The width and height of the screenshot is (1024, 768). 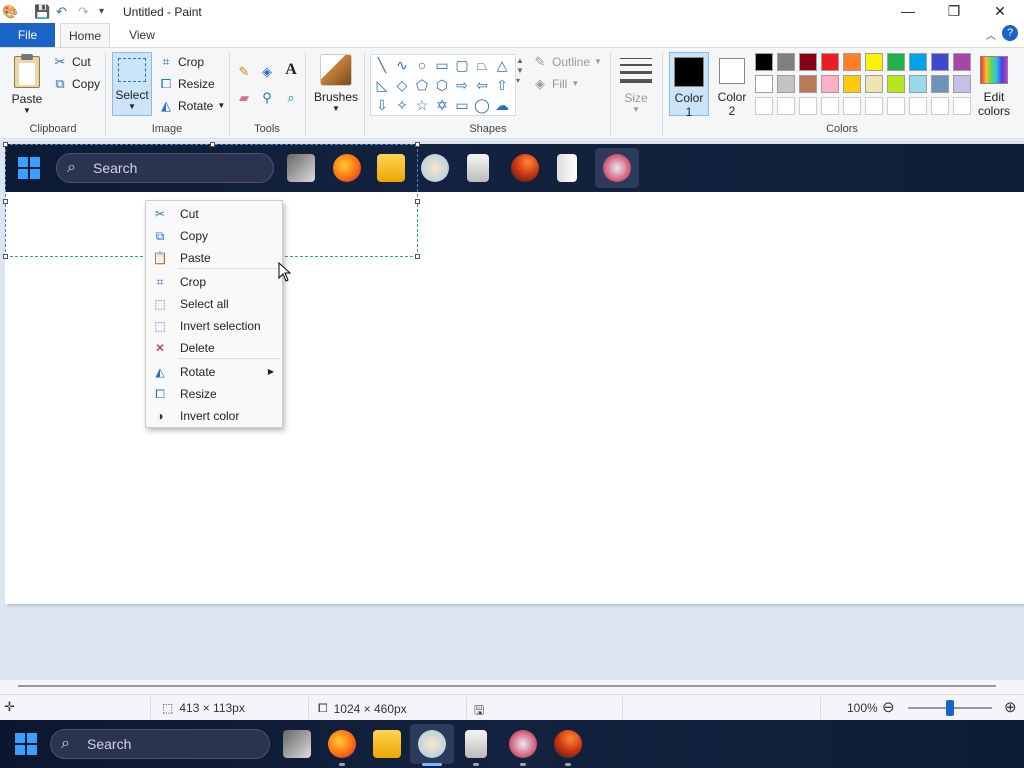 What do you see at coordinates (567, 62) in the screenshot?
I see `outline-button: ✎ Outline ▼` at bounding box center [567, 62].